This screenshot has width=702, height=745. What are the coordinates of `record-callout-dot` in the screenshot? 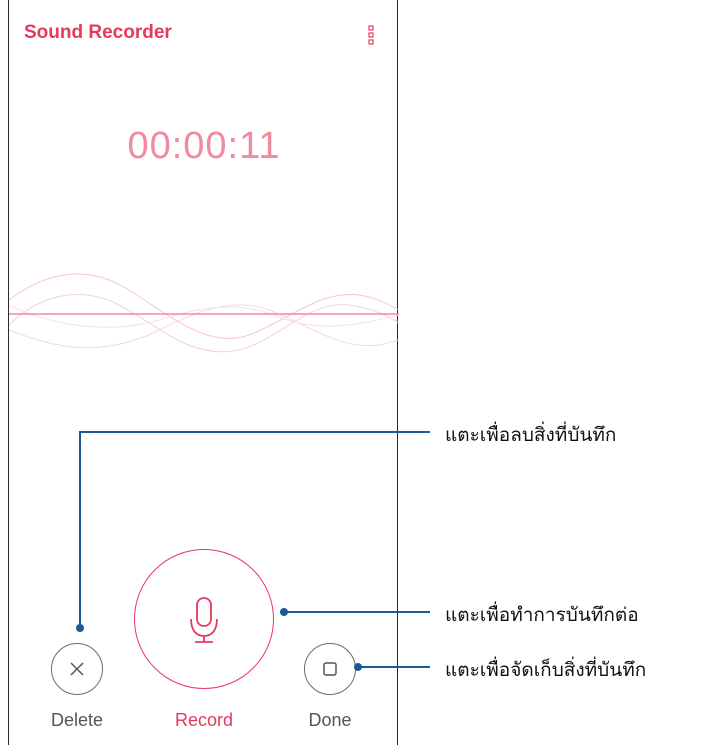 It's located at (284, 612).